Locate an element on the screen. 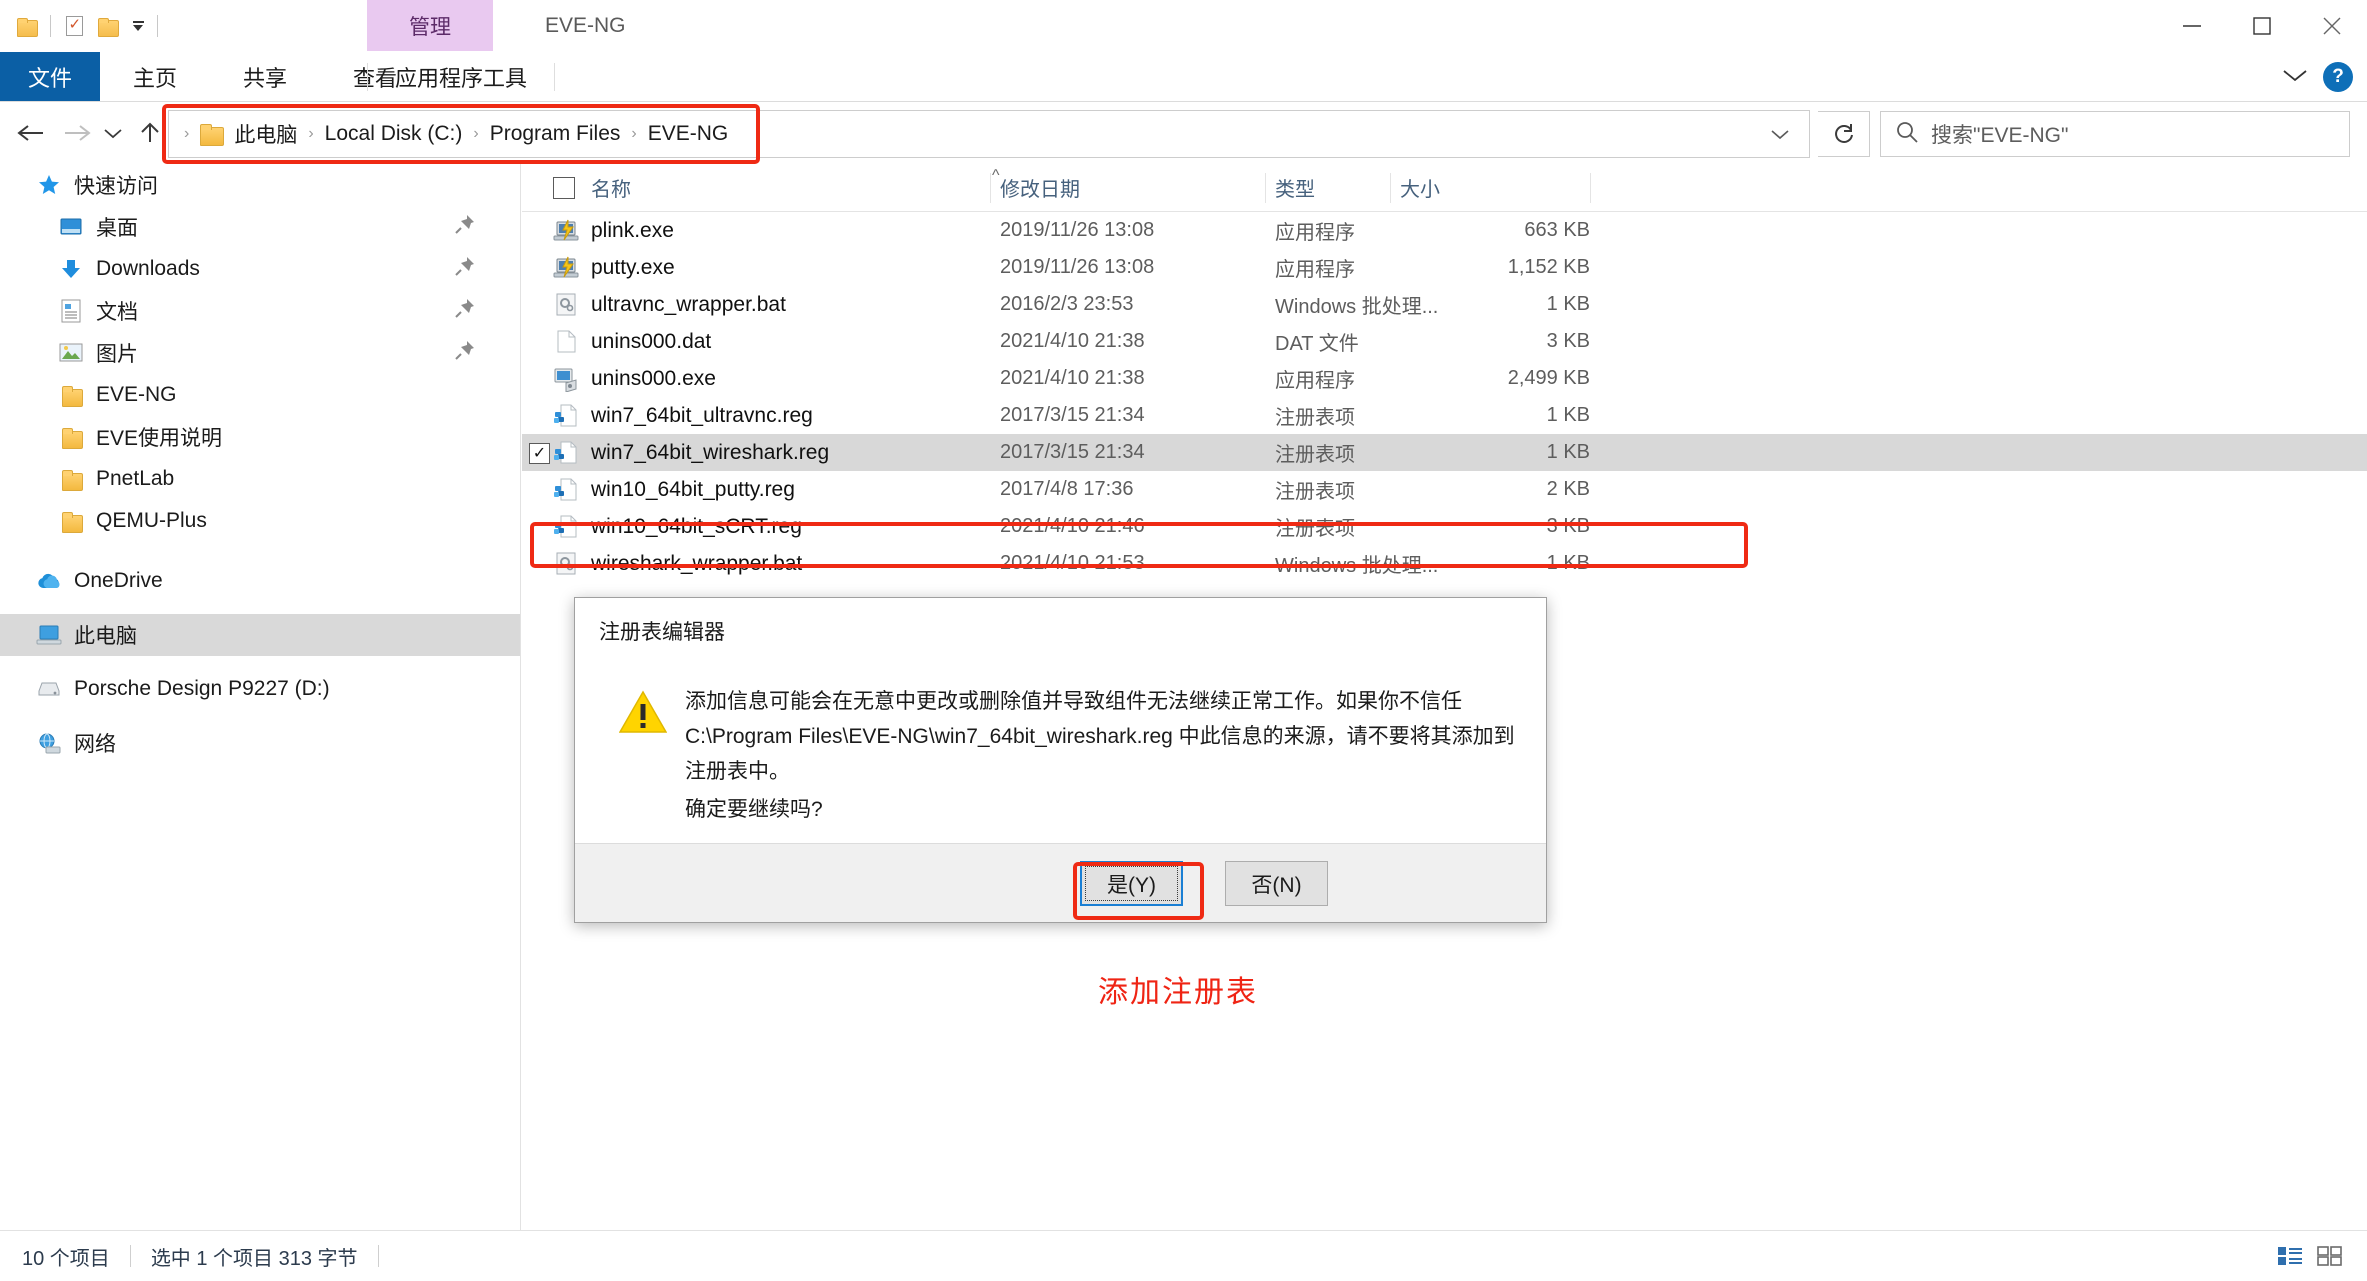  sidebar-item-qemu-plus: QEMU-Plus is located at coordinates (260, 521).